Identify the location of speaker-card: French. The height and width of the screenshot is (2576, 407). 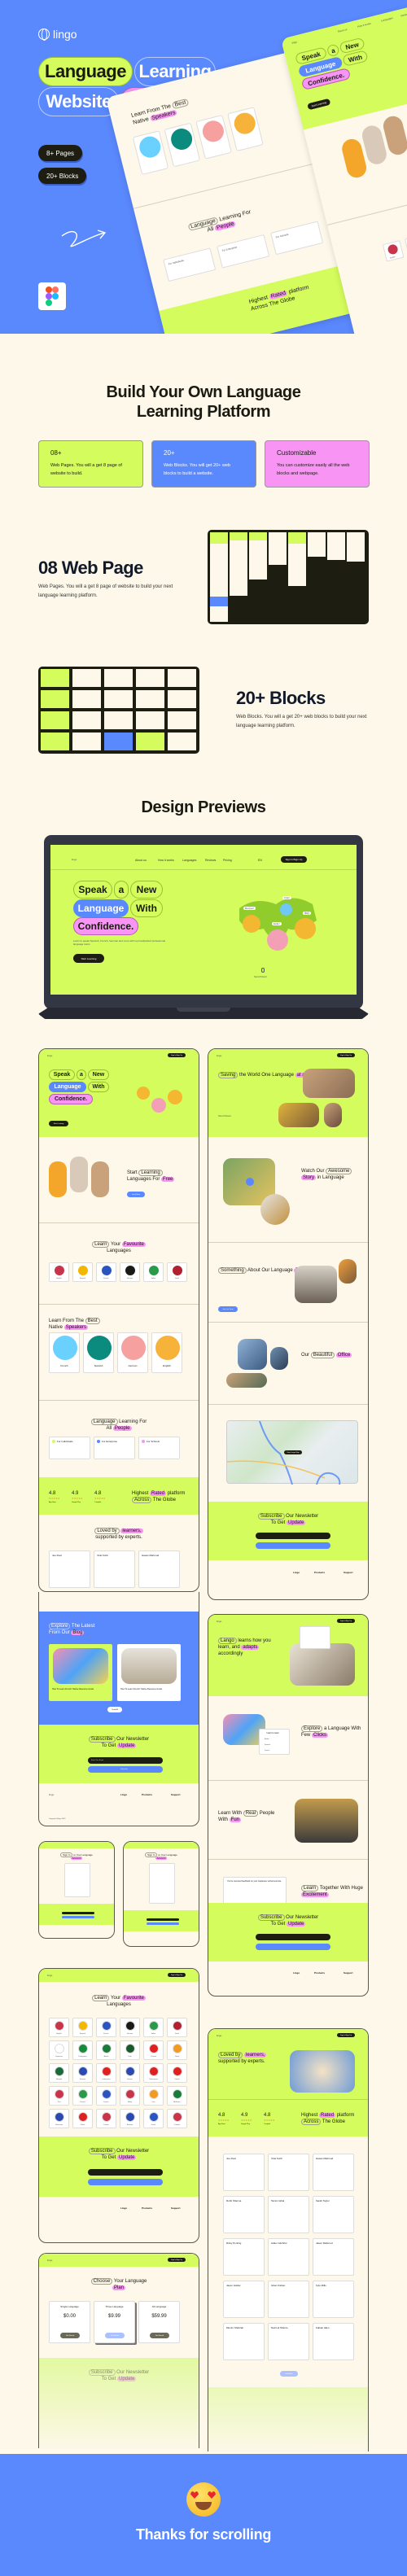
(64, 1352).